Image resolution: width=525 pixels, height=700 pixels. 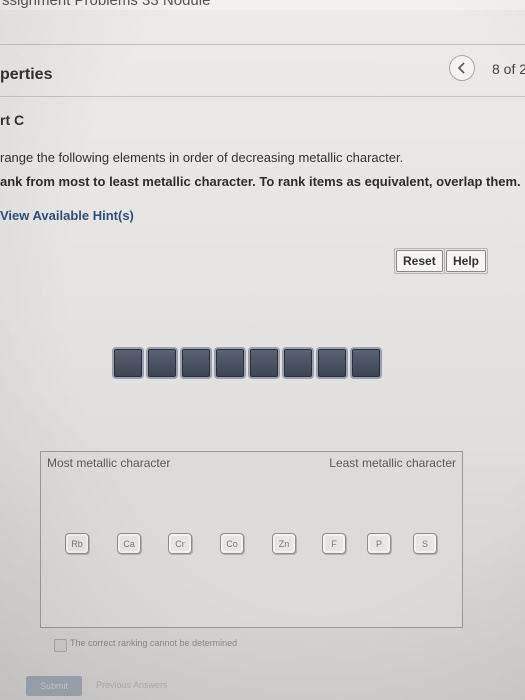 What do you see at coordinates (26, 74) in the screenshot?
I see `page-title: perties` at bounding box center [26, 74].